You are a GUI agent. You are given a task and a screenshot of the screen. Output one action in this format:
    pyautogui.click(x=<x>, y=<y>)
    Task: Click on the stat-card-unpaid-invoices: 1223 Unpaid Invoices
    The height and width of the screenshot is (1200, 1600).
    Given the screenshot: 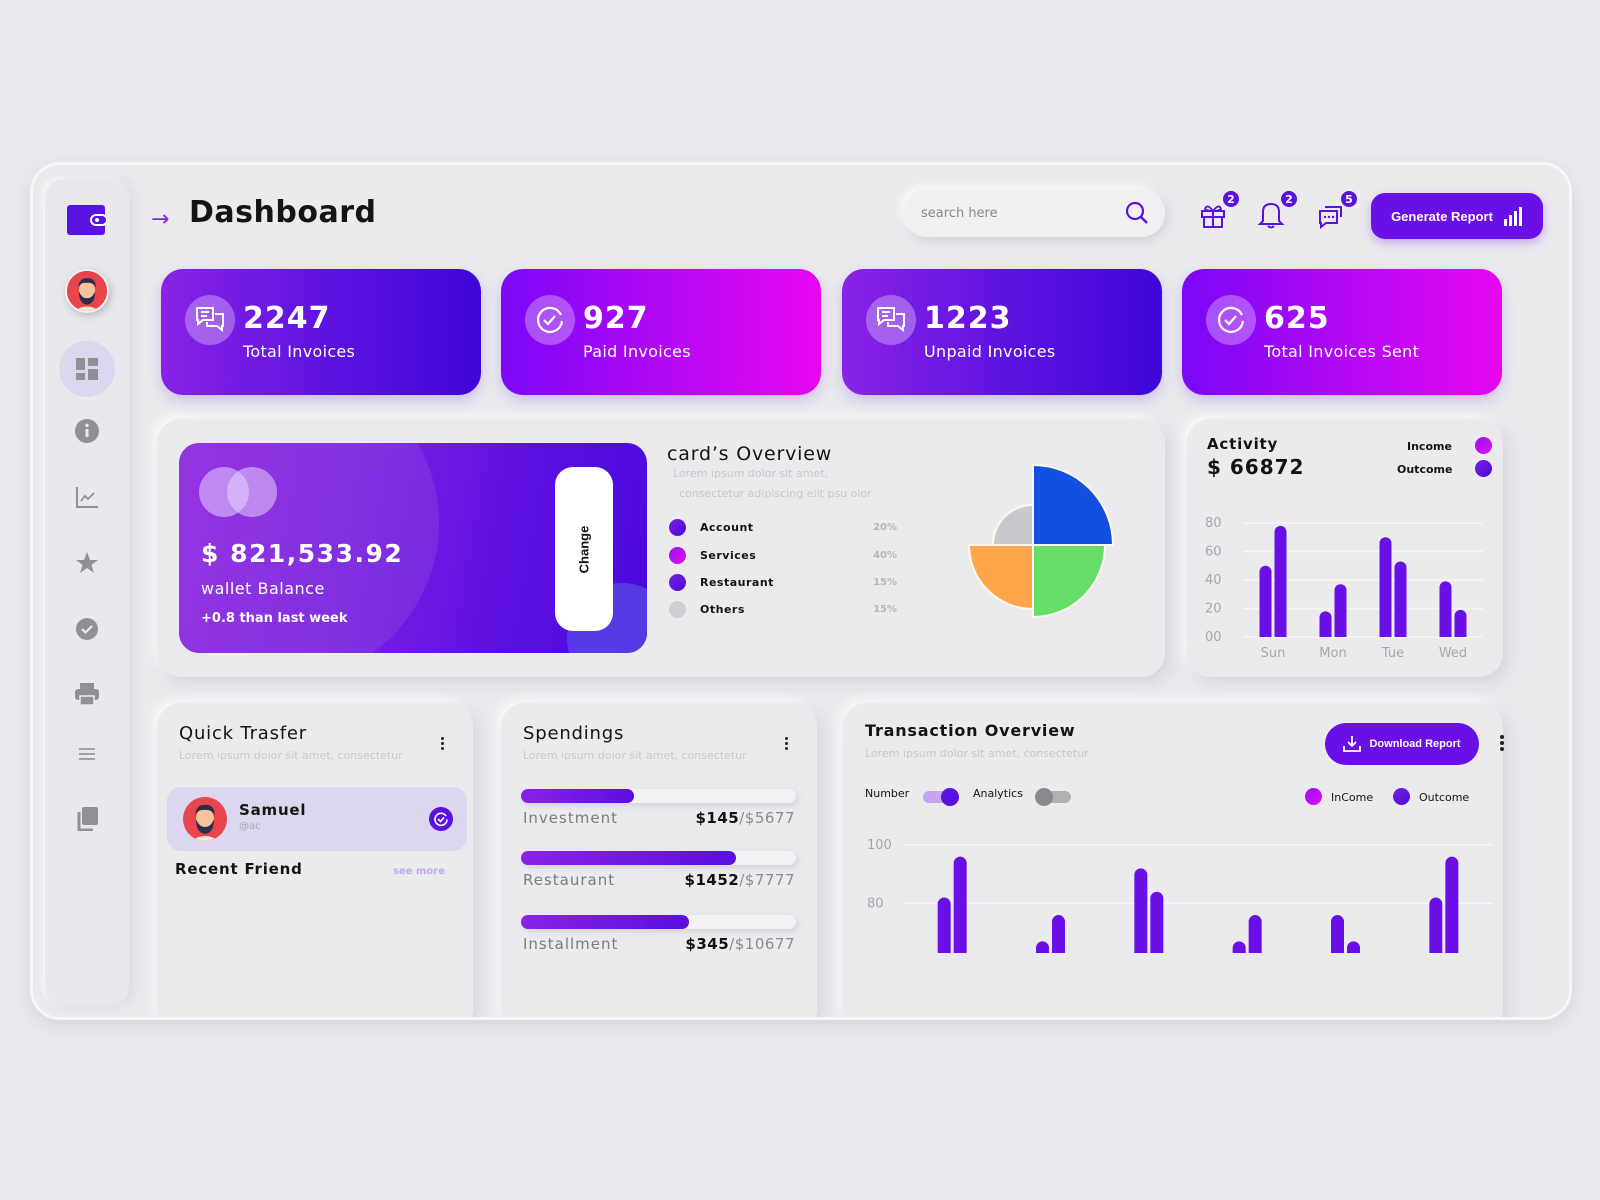 What is the action you would take?
    pyautogui.click(x=1002, y=332)
    